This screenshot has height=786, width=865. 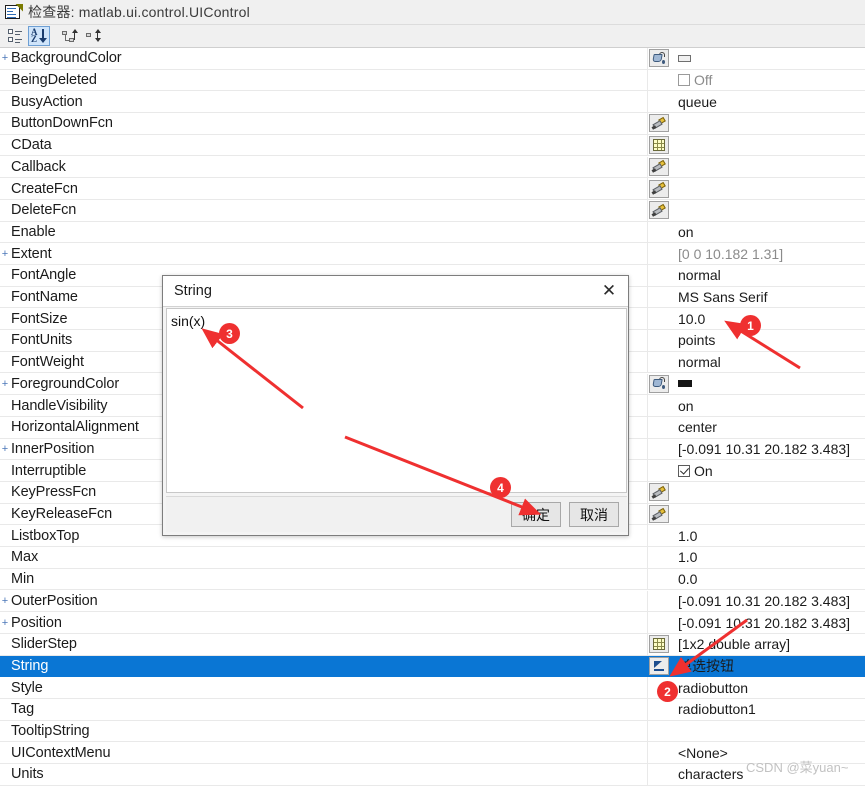 I want to click on property-row: TooltipString, so click(x=432, y=731).